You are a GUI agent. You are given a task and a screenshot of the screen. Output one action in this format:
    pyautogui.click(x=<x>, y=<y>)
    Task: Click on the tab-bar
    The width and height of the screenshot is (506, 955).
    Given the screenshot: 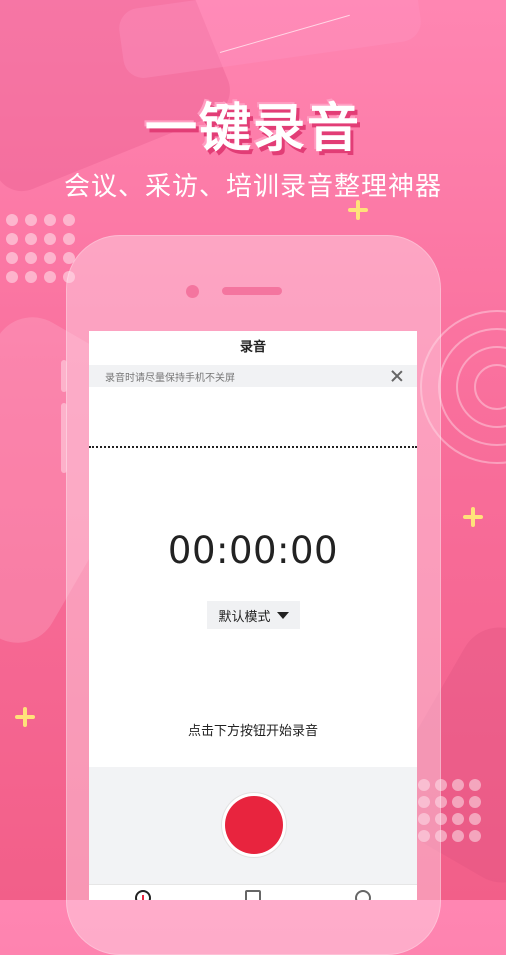 What is the action you would take?
    pyautogui.click(x=253, y=892)
    